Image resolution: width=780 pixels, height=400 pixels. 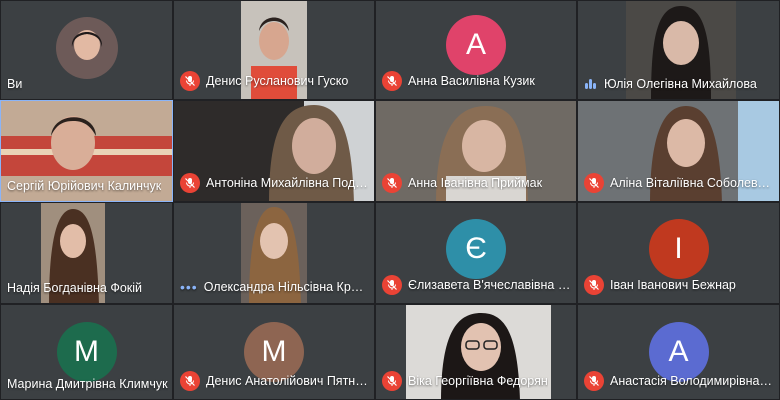 I want to click on participant-name: Денис Русланович Гуско, so click(x=277, y=81).